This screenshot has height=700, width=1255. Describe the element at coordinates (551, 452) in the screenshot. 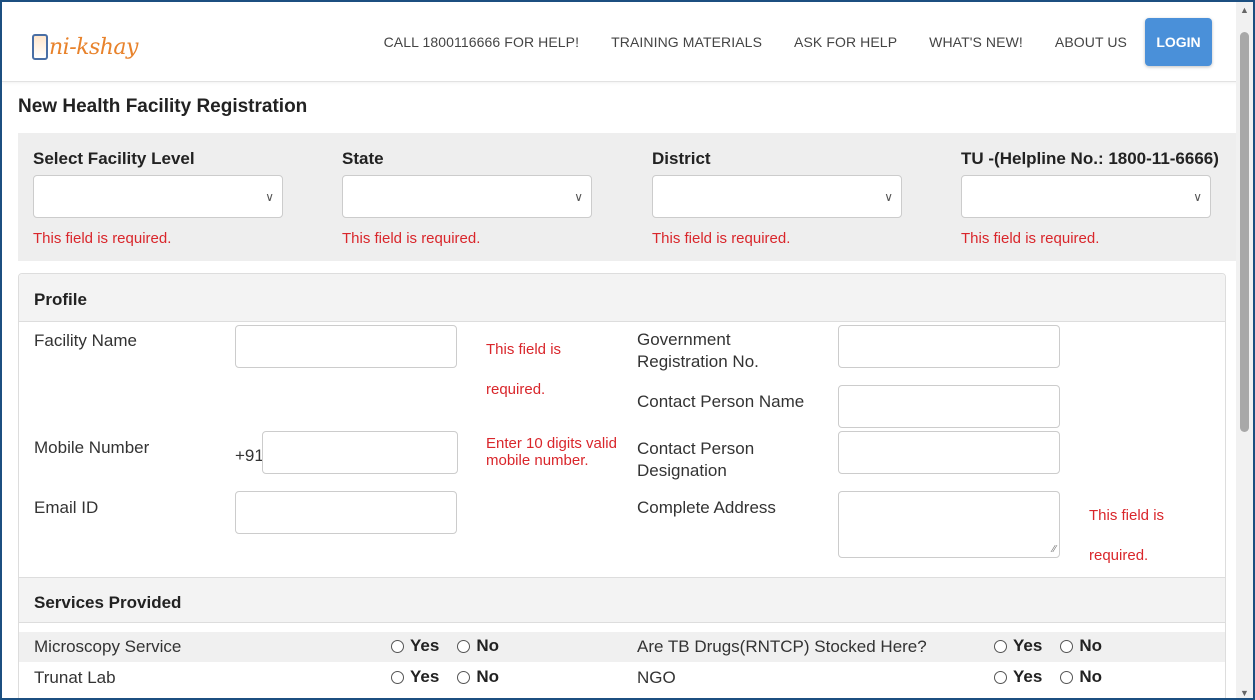

I see `mobile-number-error: Enter 10 digits valid mobile number.` at that location.